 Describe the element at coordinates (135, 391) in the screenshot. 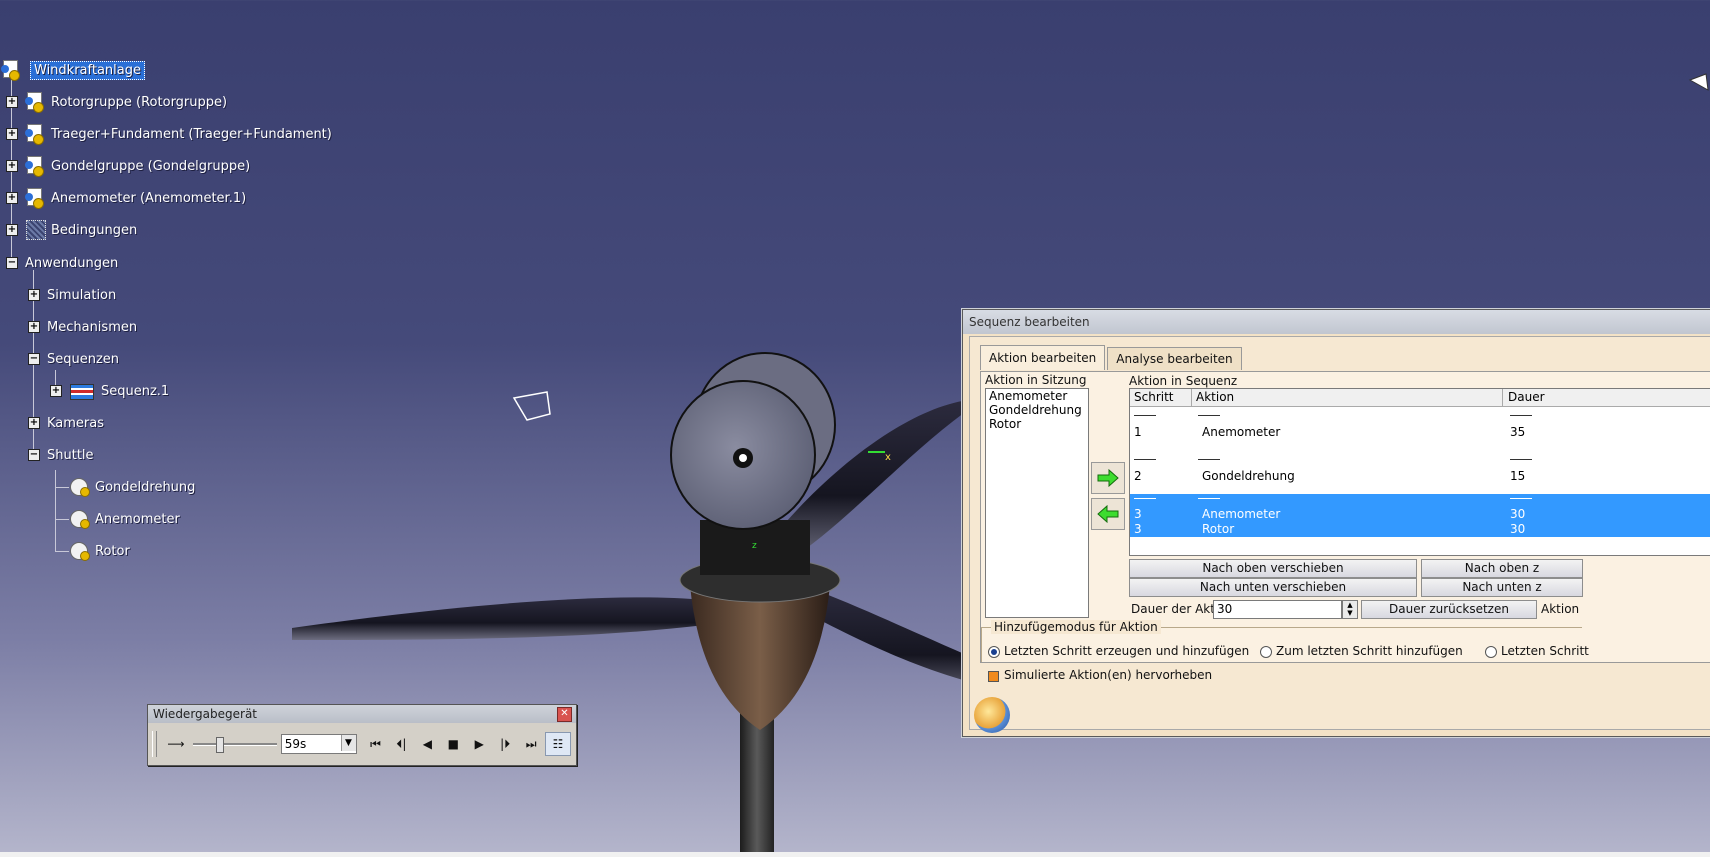

I see `tree-item-label: Sequenz.1` at that location.